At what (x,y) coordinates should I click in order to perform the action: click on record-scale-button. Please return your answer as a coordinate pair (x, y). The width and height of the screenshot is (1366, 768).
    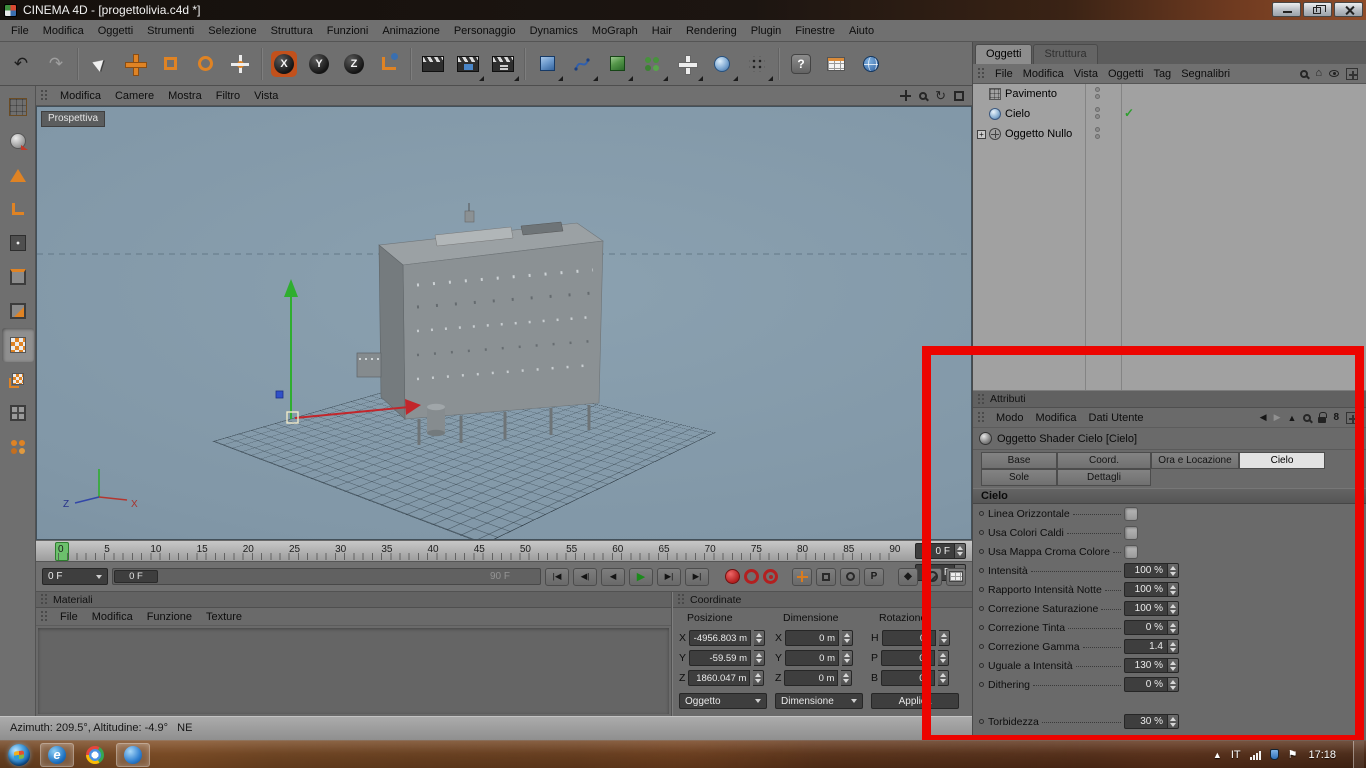
    Looking at the image, I should click on (826, 576).